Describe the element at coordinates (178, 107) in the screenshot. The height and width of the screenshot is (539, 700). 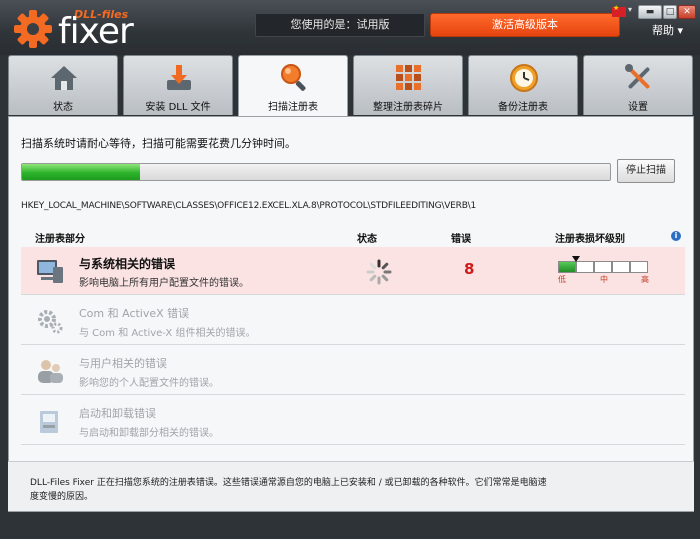
I see `tab-install-dll-label: 安装 DLL 文件` at that location.